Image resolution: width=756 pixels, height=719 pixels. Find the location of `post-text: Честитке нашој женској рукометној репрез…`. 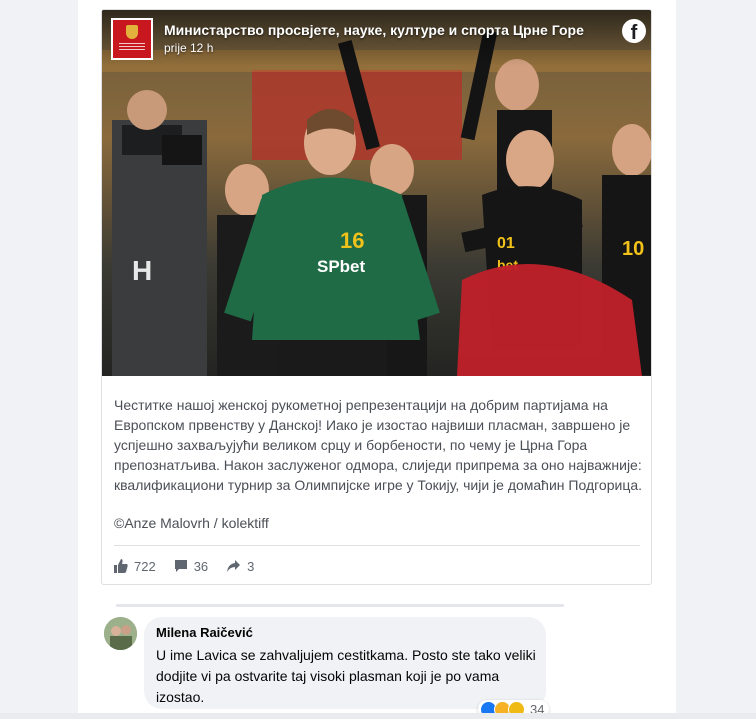

post-text: Честитке нашој женској рукометној репрез… is located at coordinates (378, 445).